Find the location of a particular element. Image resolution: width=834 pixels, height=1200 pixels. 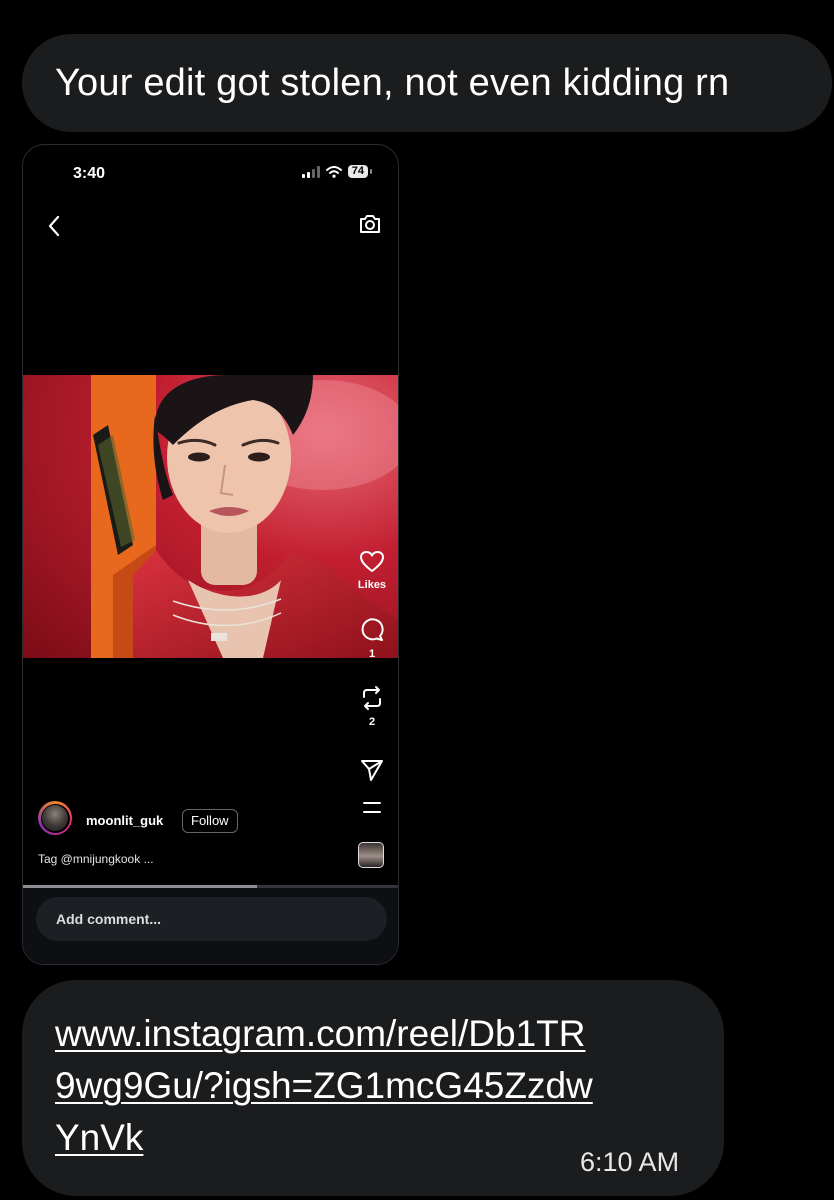

message-timestamp: 6:10 AM is located at coordinates (630, 1162).